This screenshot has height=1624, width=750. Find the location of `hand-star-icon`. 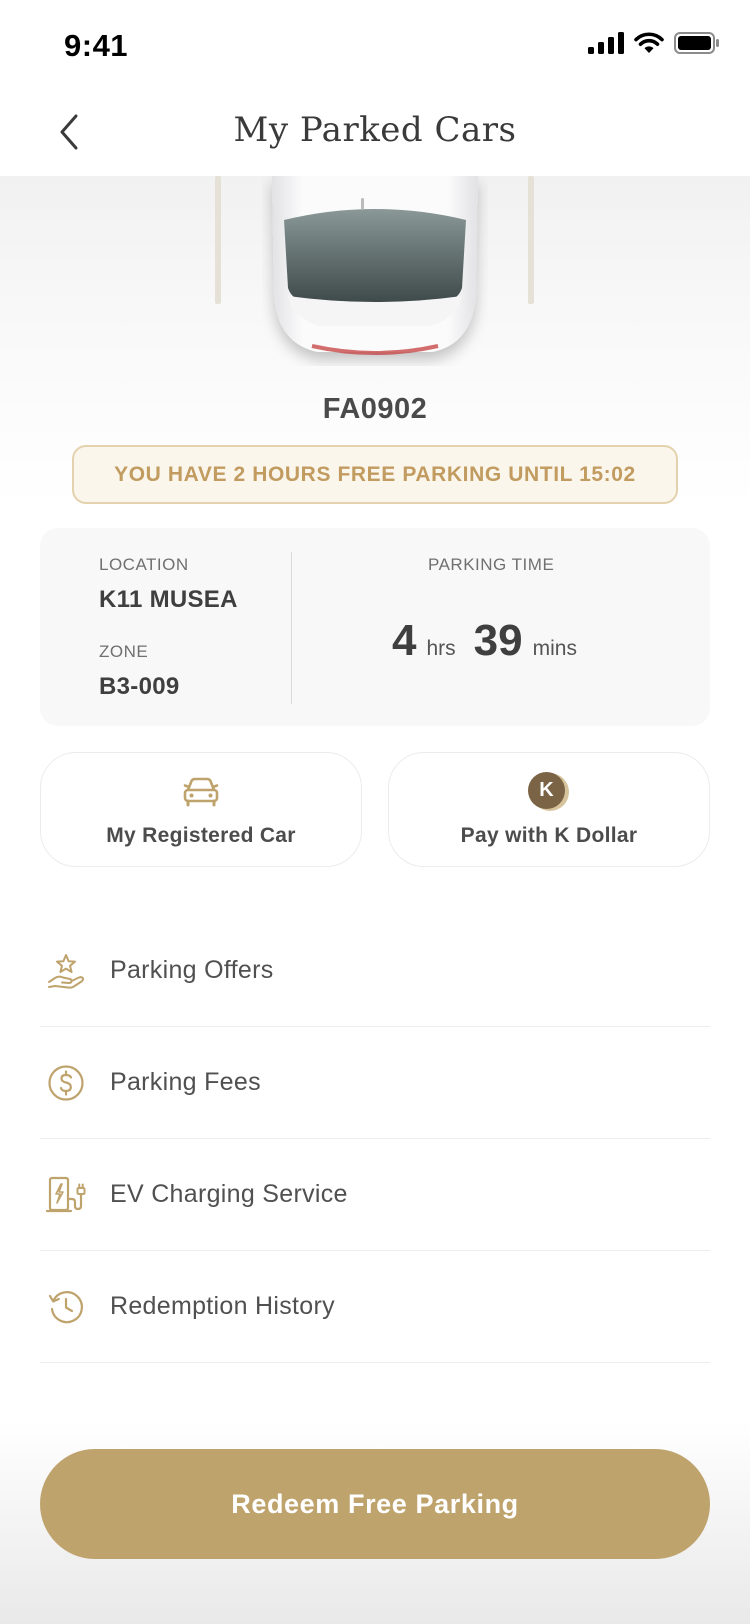

hand-star-icon is located at coordinates (66, 971).